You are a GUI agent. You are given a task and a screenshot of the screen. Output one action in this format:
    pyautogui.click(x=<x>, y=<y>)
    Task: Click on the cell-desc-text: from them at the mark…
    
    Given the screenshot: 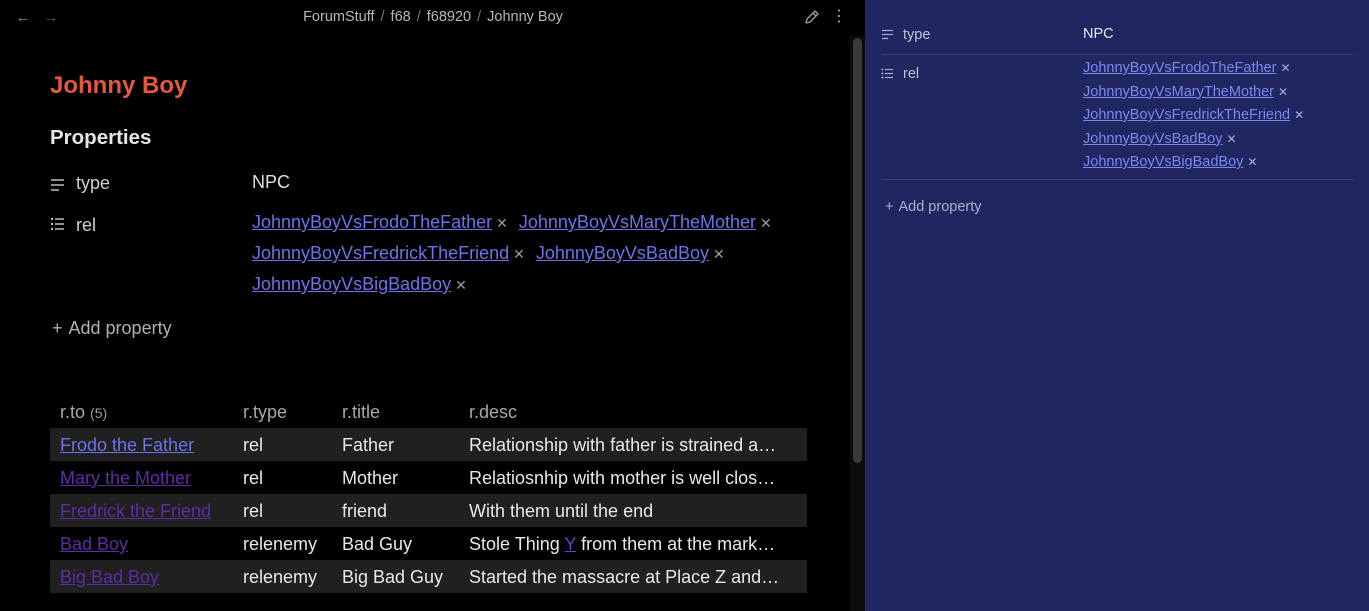 What is the action you would take?
    pyautogui.click(x=676, y=544)
    